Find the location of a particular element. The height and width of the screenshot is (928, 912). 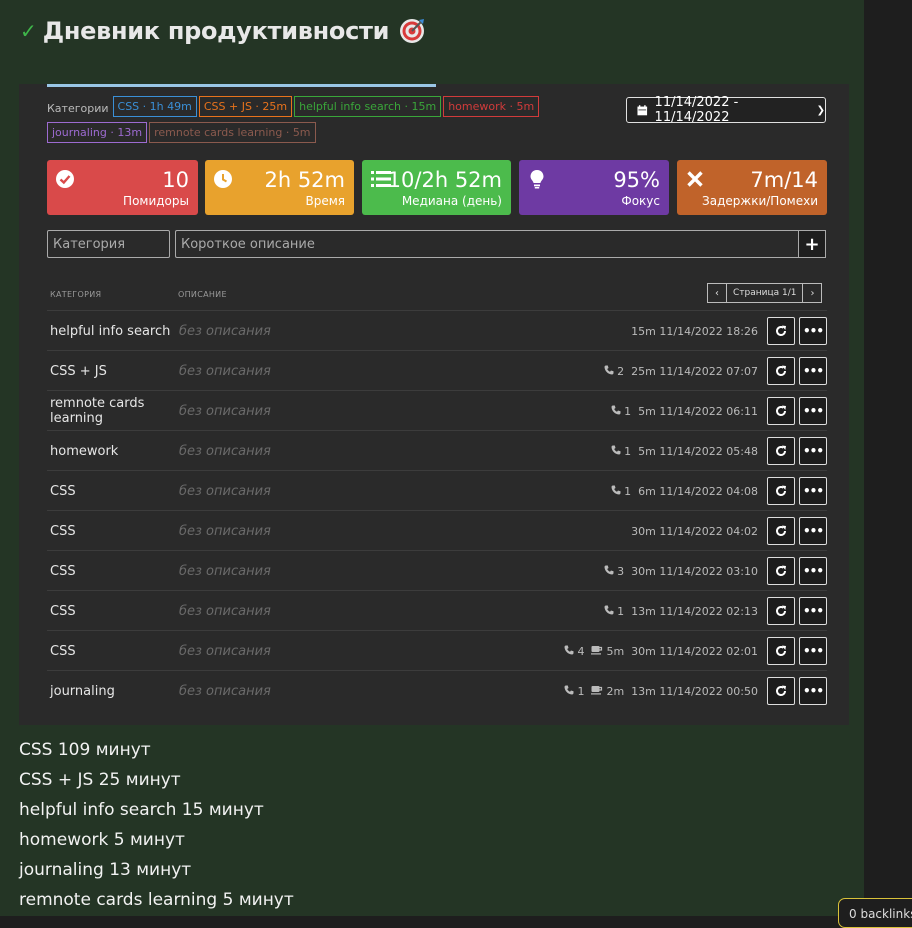

add-entry-button: + is located at coordinates (812, 244).